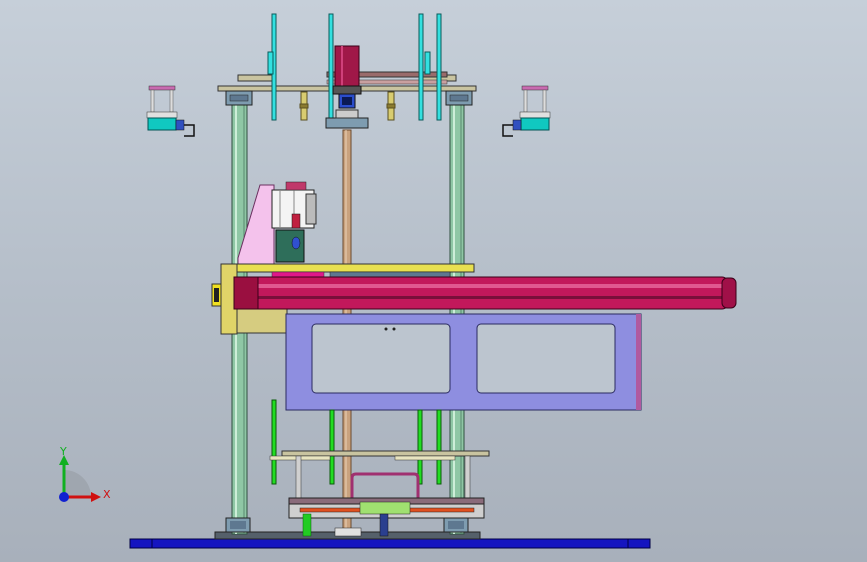 The image size is (867, 562). What do you see at coordinates (526, 111) in the screenshot?
I see `right-side-cylinder` at bounding box center [526, 111].